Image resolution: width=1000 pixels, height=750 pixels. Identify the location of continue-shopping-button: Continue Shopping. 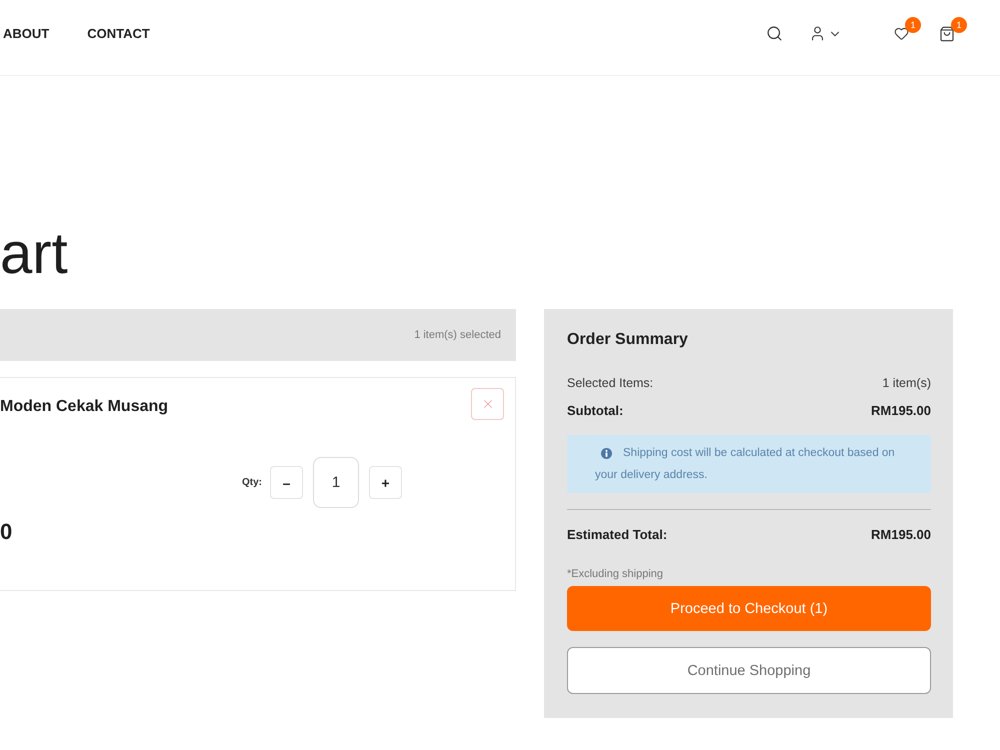
(749, 670).